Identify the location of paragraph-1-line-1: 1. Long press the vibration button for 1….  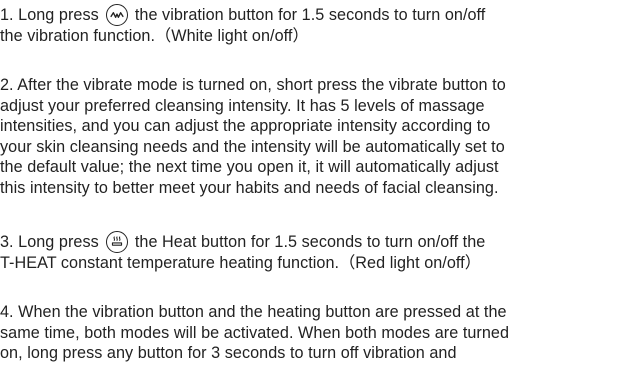
(242, 15).